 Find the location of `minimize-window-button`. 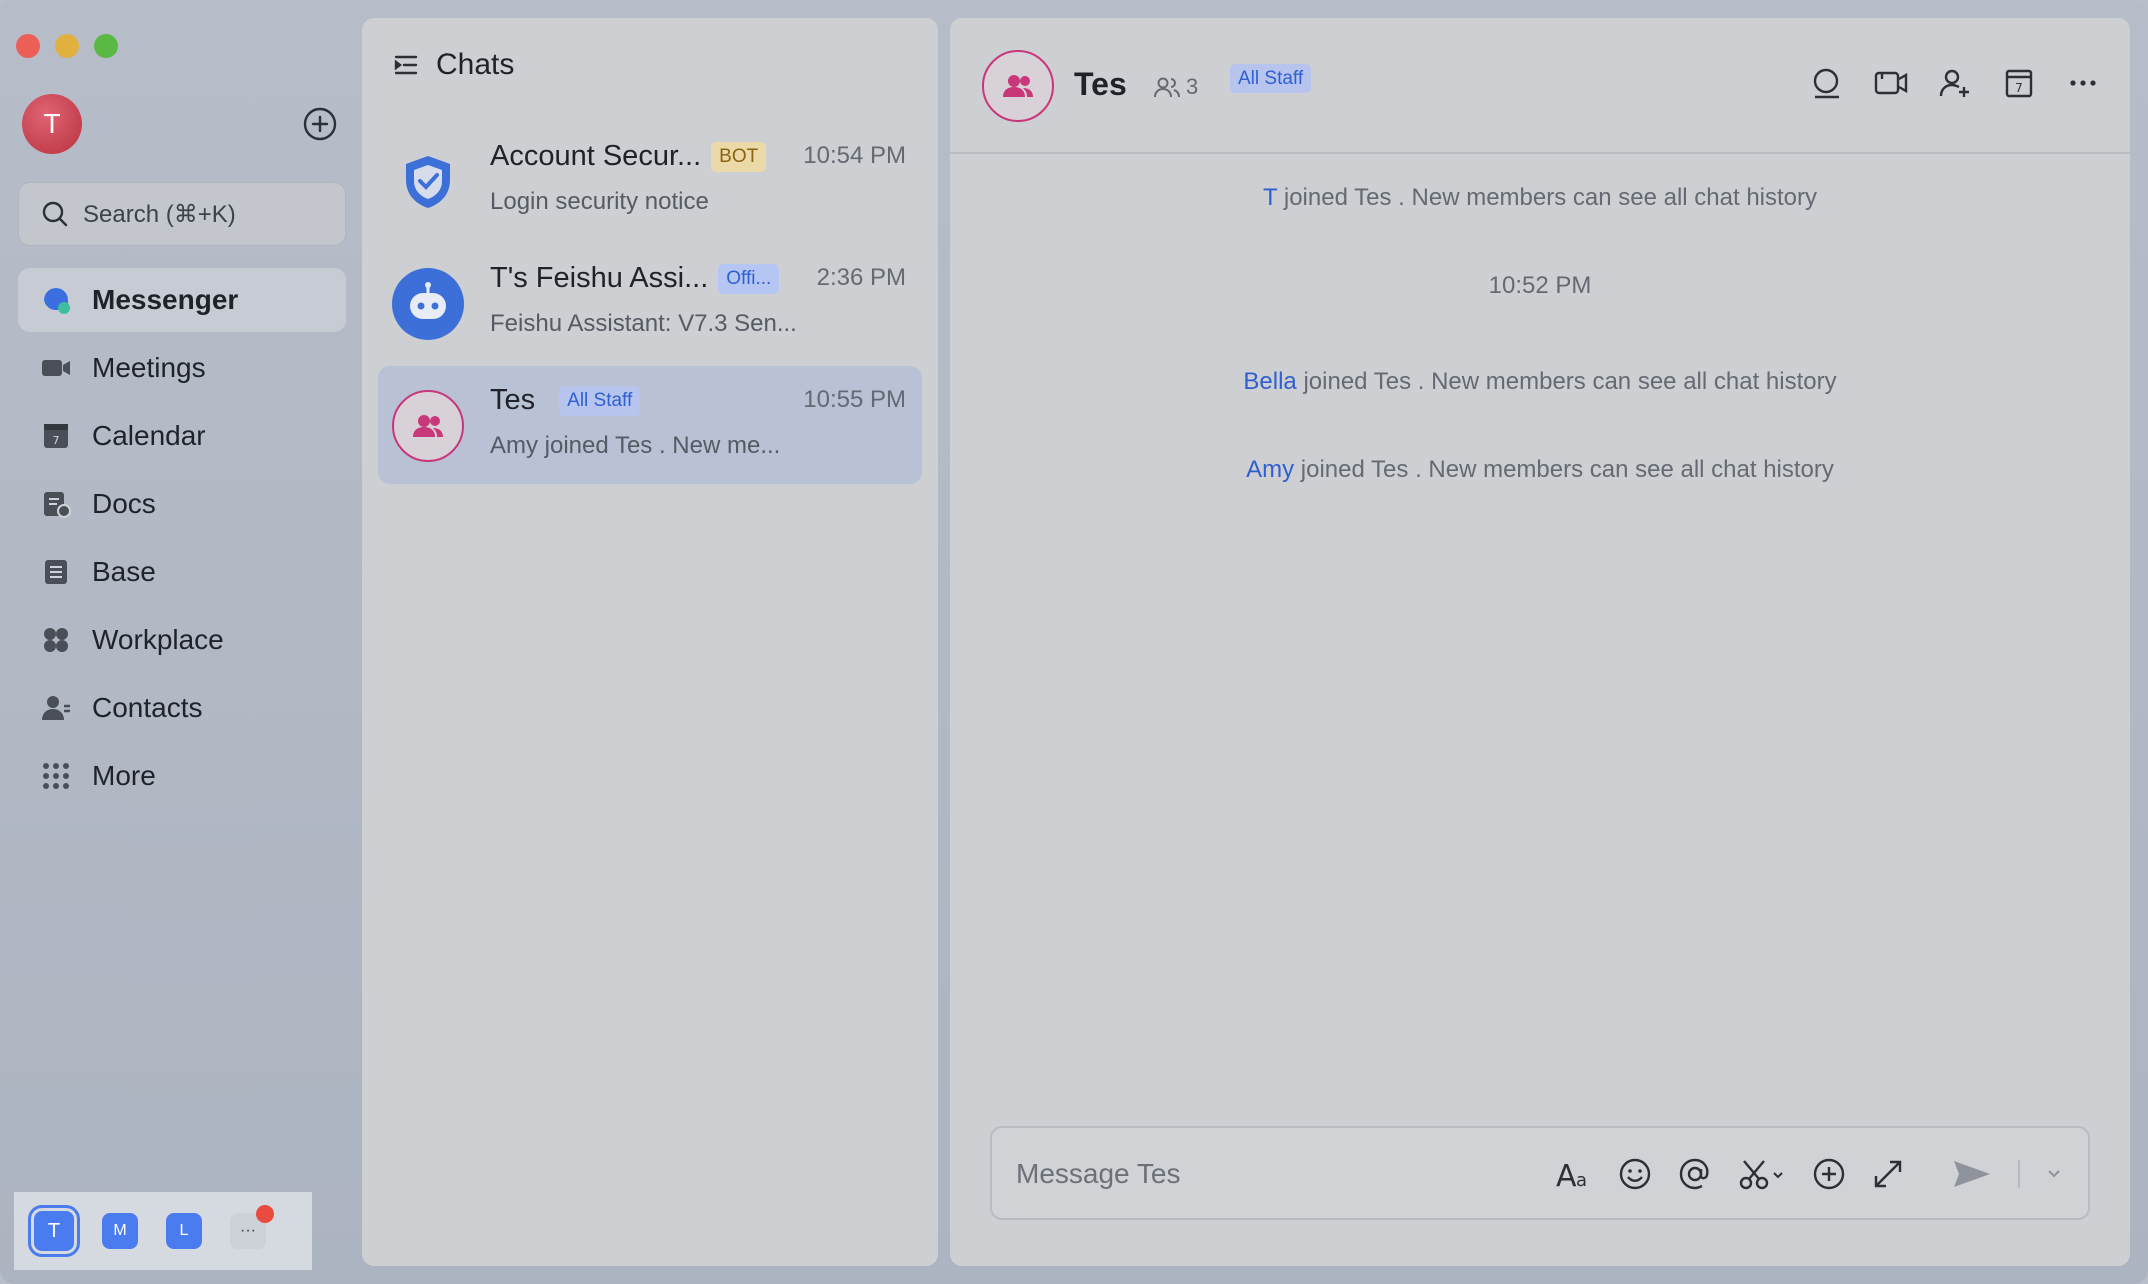

minimize-window-button is located at coordinates (67, 46).